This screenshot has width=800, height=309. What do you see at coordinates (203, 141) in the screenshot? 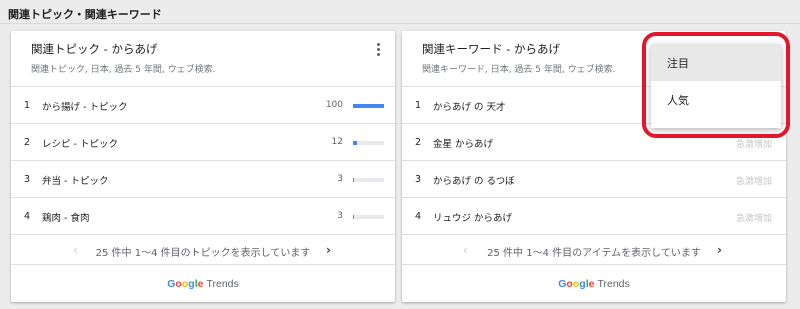
I see `list-item: 2 レシピ - トピック 12` at bounding box center [203, 141].